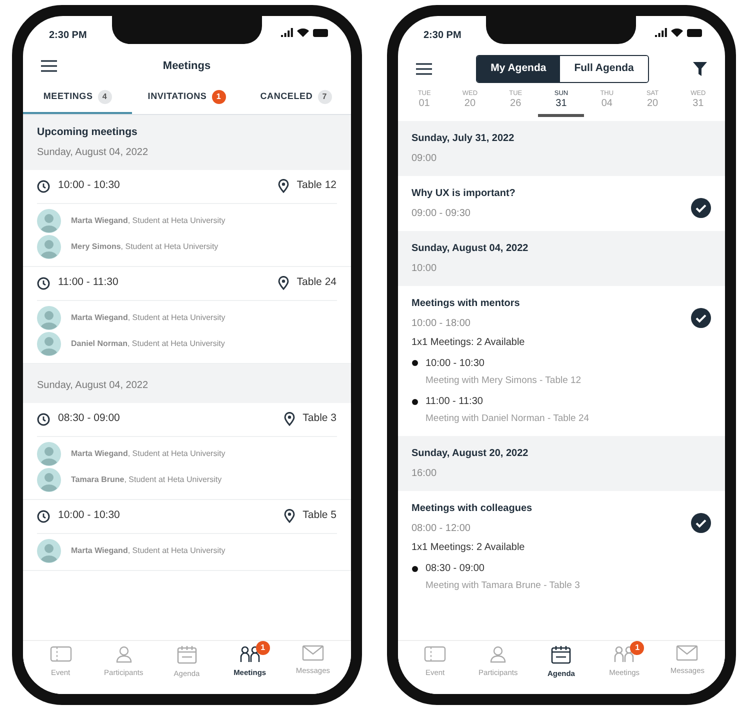 The height and width of the screenshot is (713, 744). What do you see at coordinates (325, 97) in the screenshot?
I see `count-badge: 7` at bounding box center [325, 97].